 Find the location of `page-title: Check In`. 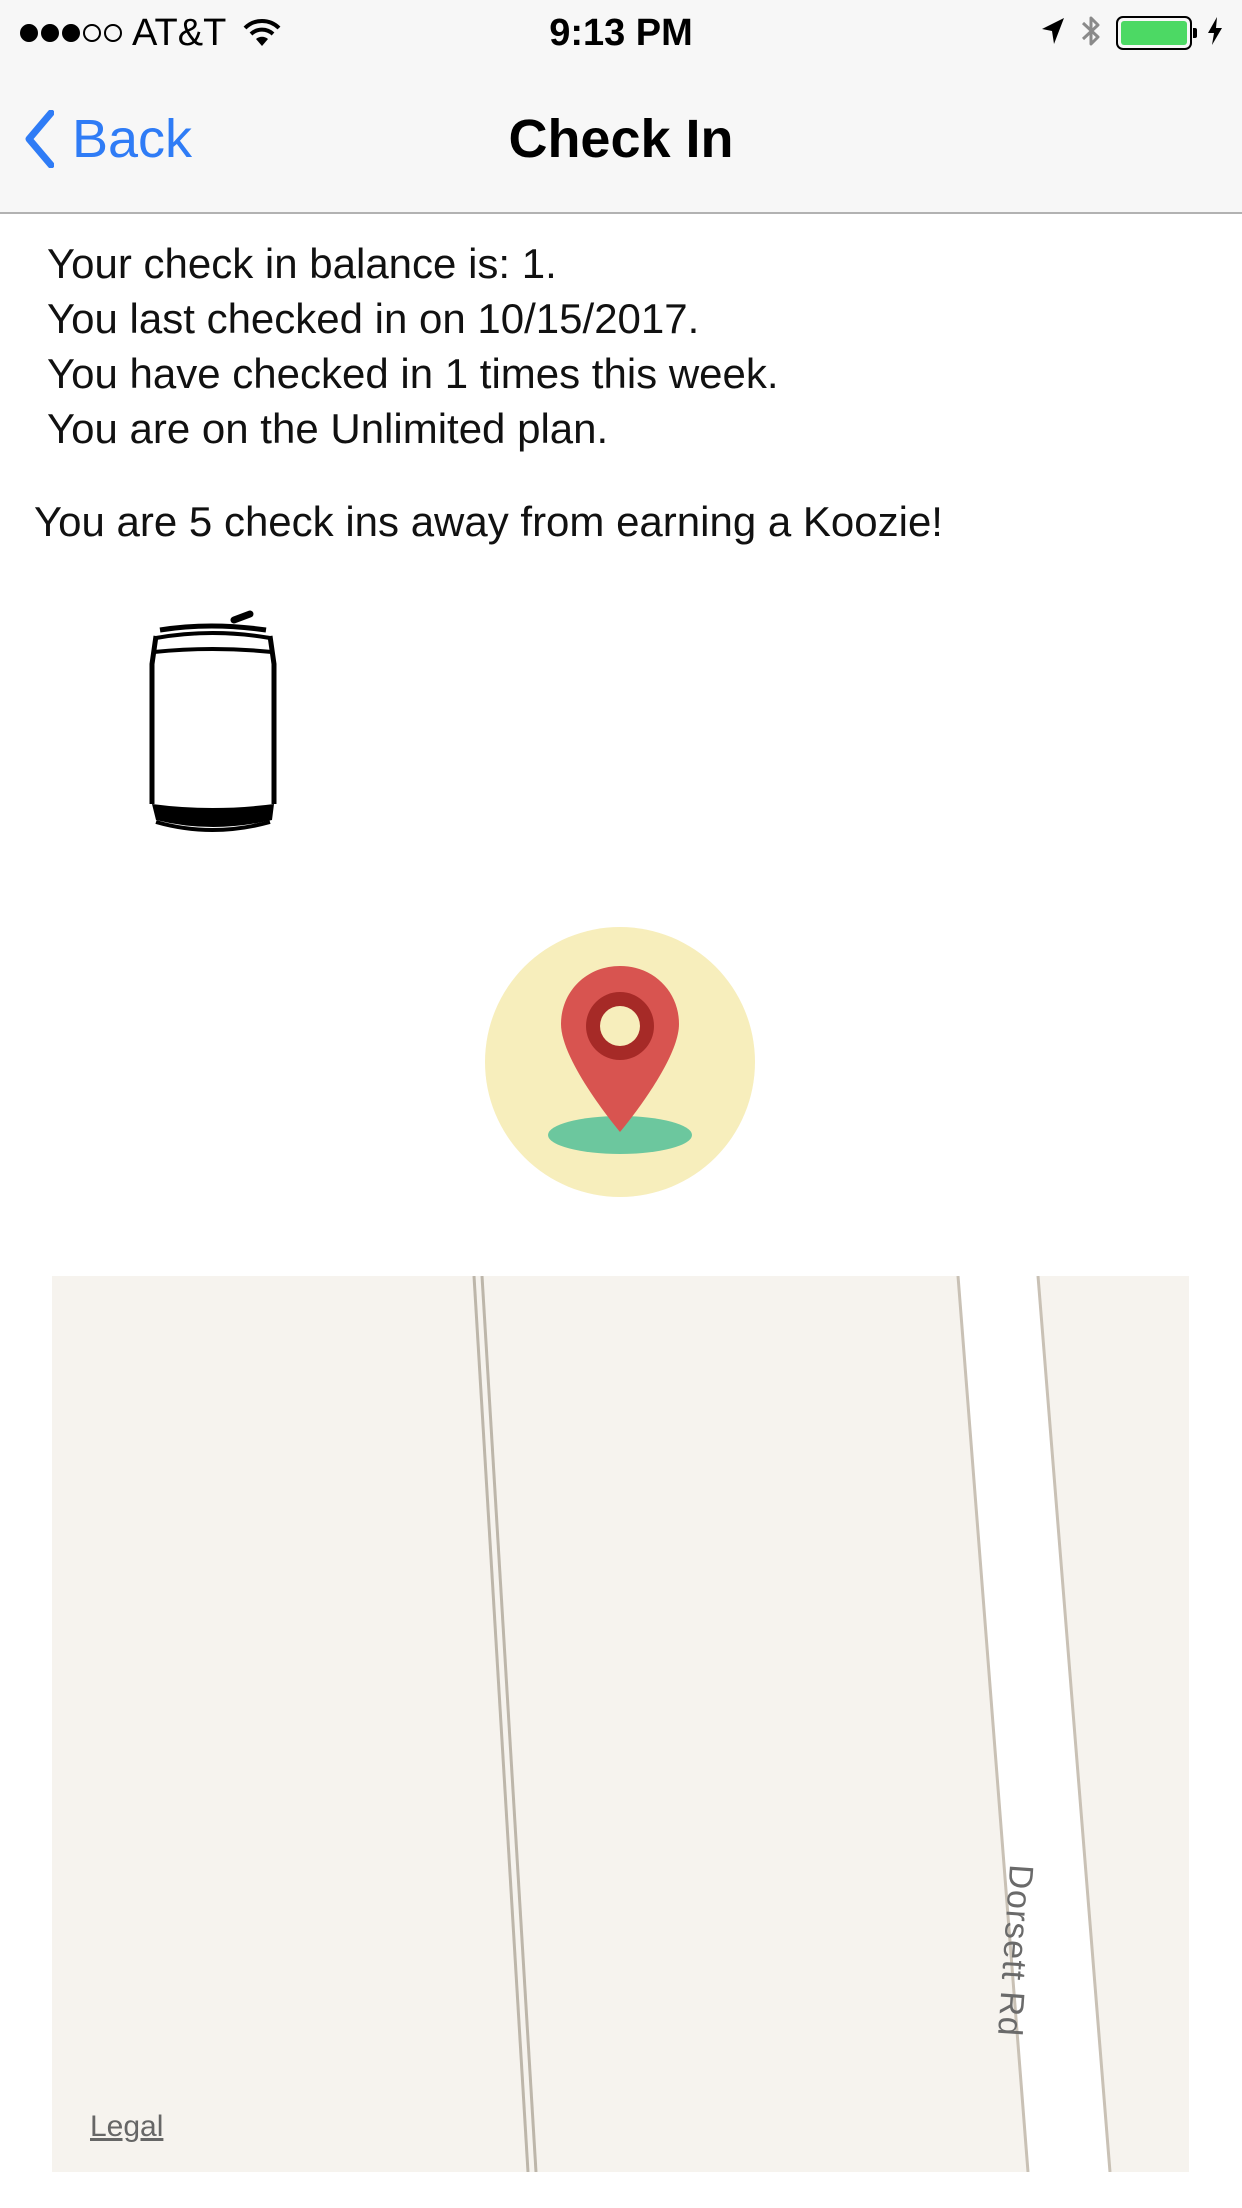

page-title: Check In is located at coordinates (621, 139).